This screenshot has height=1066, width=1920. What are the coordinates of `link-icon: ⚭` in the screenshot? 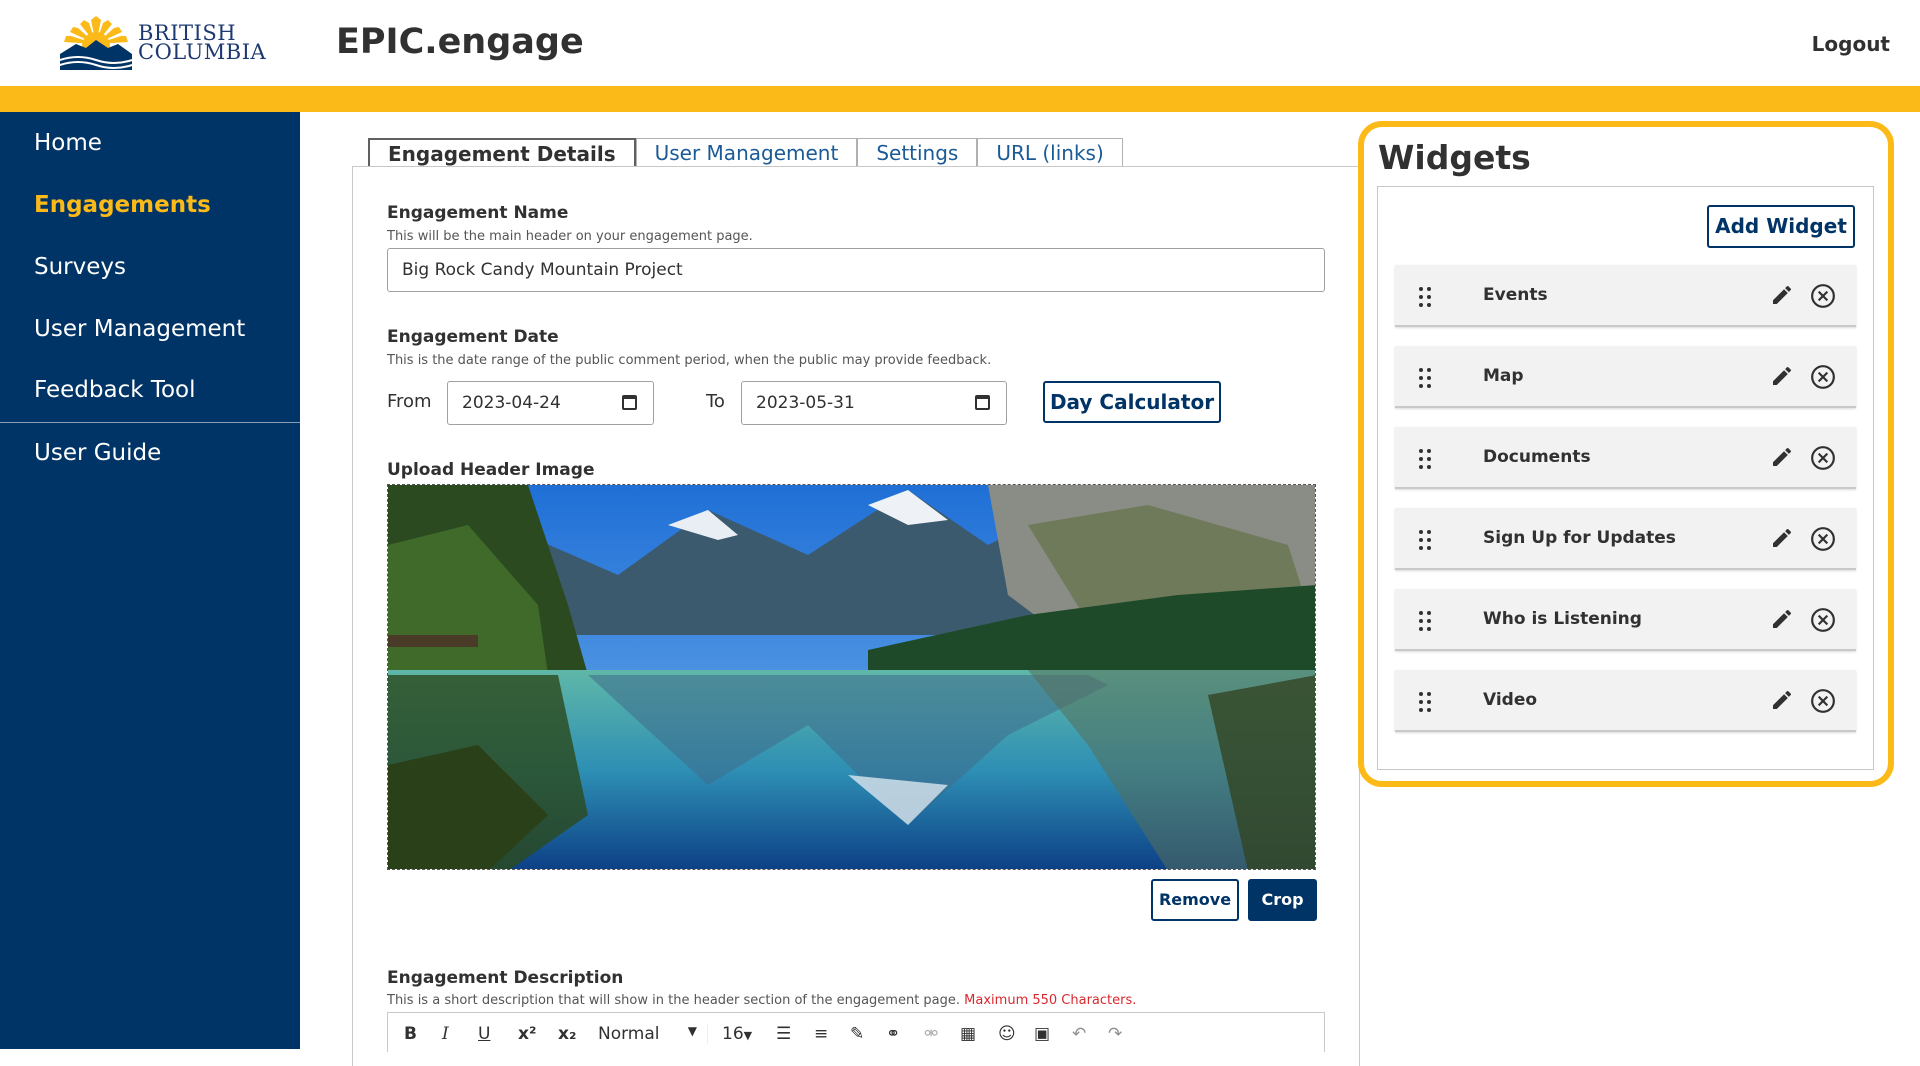 It's located at (893, 1034).